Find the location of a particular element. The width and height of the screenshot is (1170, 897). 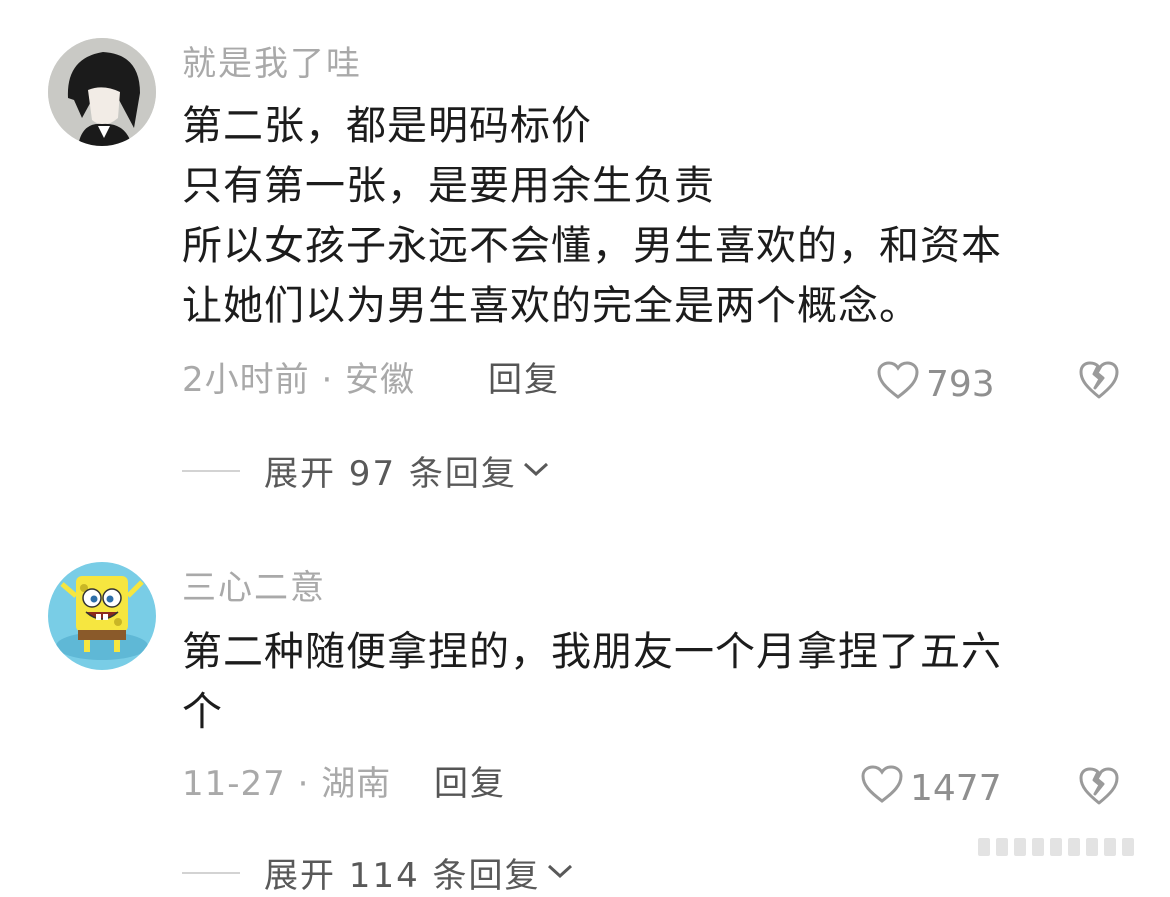

comment-line: 第二张，都是明码标价 is located at coordinates (387, 126).